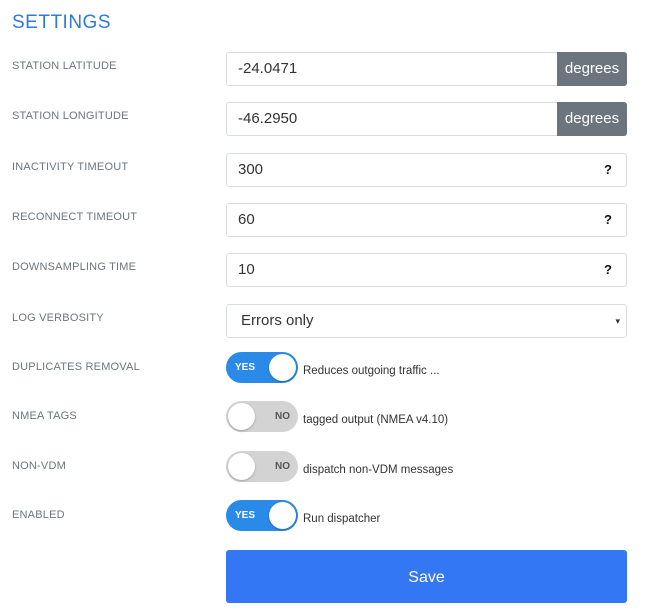 The image size is (650, 610). Describe the element at coordinates (64, 66) in the screenshot. I see `latitude-label: STATION LATITUDE` at that location.